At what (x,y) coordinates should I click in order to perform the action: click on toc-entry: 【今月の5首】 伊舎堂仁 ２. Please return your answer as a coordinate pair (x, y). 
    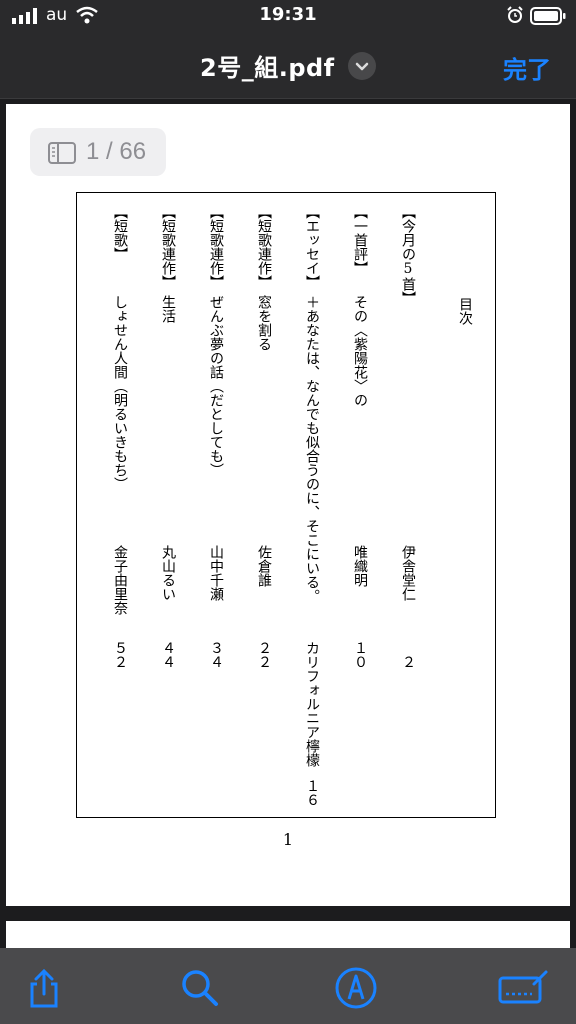
    Looking at the image, I should click on (408, 505).